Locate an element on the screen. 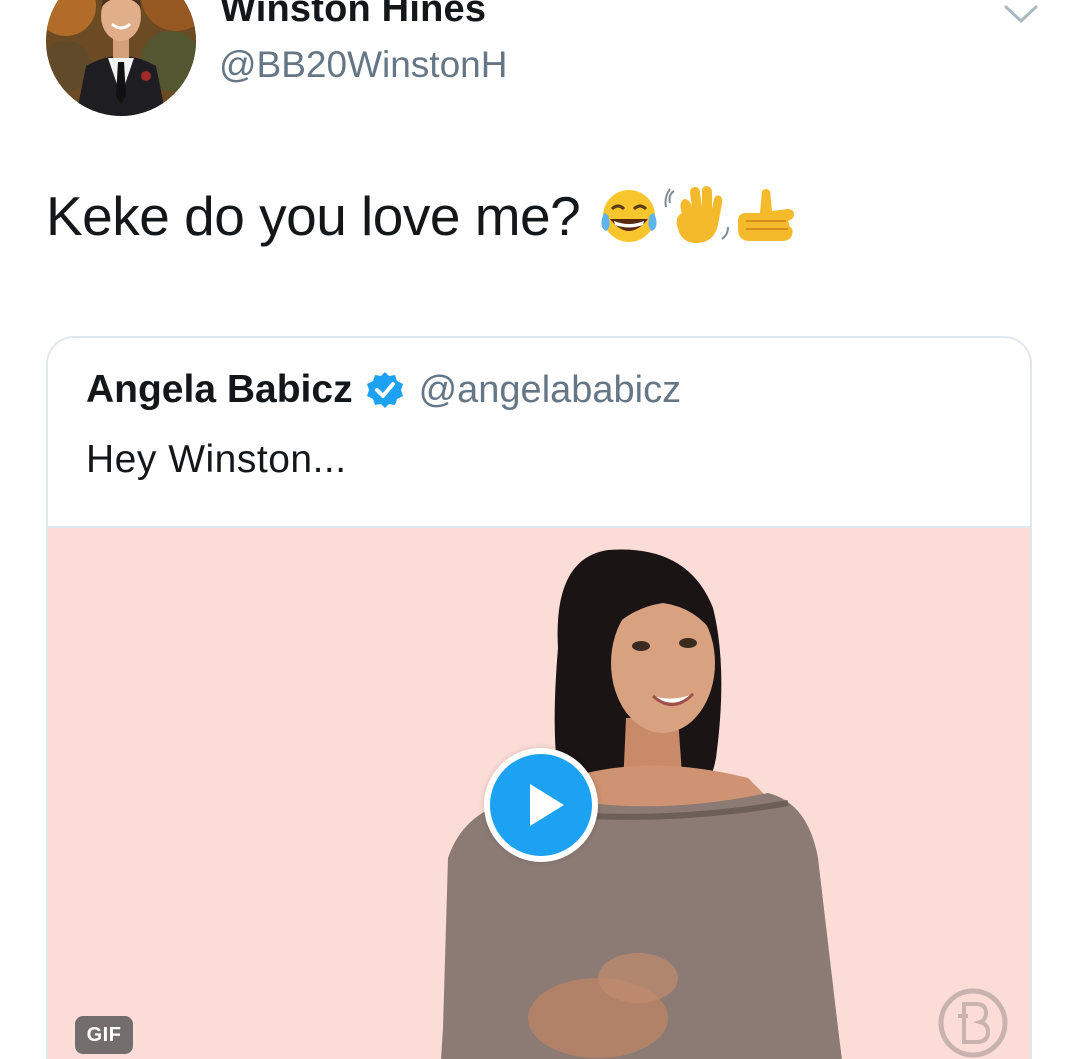 Image resolution: width=1075 pixels, height=1059 pixels. verified-badge-icon is located at coordinates (384, 390).